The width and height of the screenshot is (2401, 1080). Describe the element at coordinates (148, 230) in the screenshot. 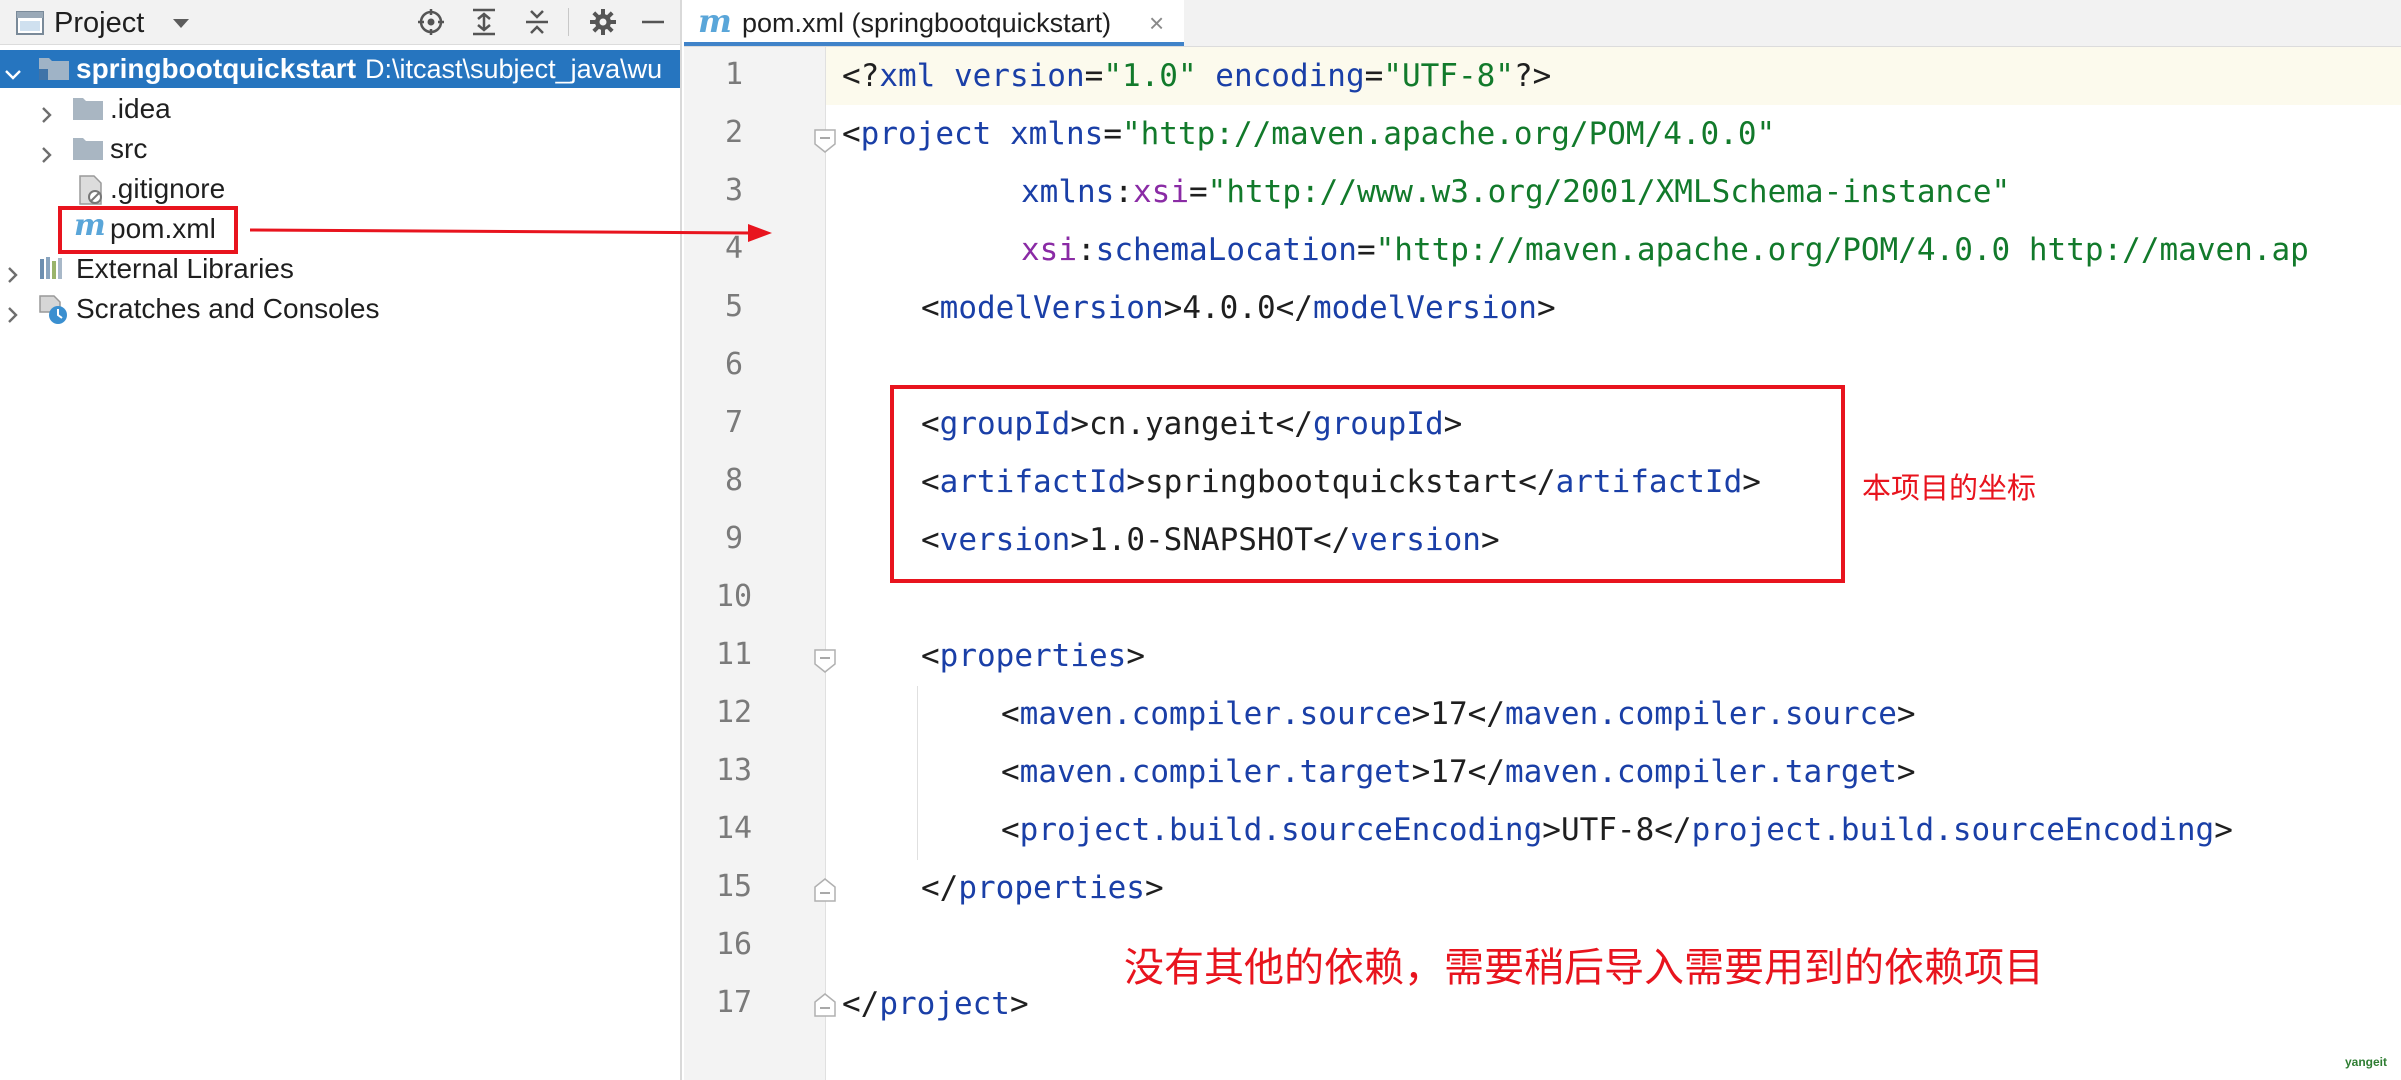

I see `pom-highlight-box` at that location.